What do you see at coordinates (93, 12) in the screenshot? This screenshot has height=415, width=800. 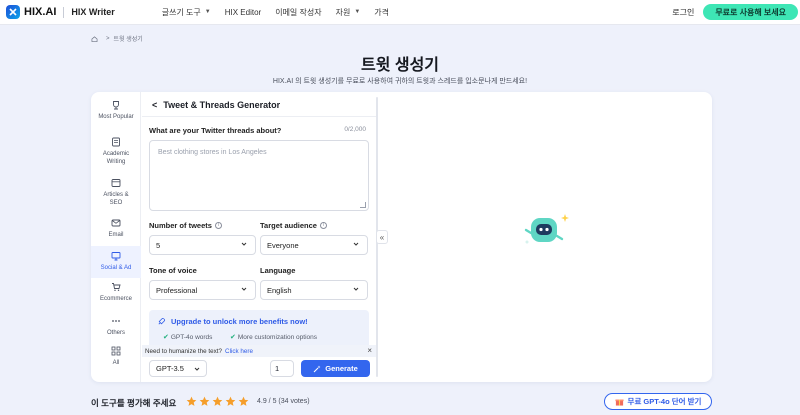 I see `product-name: HIX Writer` at bounding box center [93, 12].